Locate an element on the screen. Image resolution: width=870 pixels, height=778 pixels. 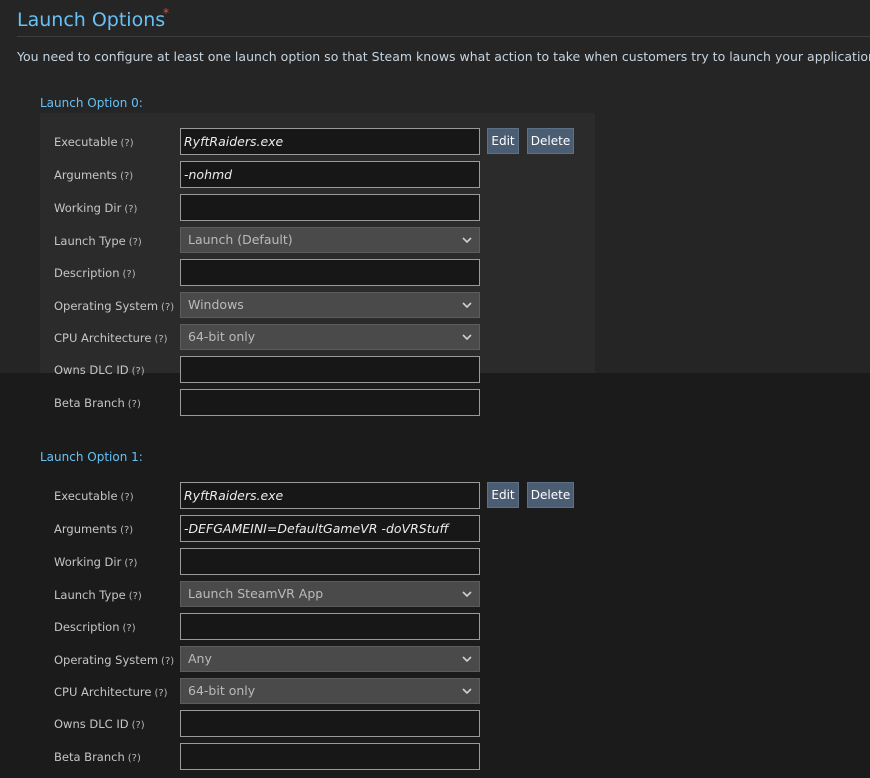
option-1-beta-row: Beta Branch (?) is located at coordinates (300, 757).